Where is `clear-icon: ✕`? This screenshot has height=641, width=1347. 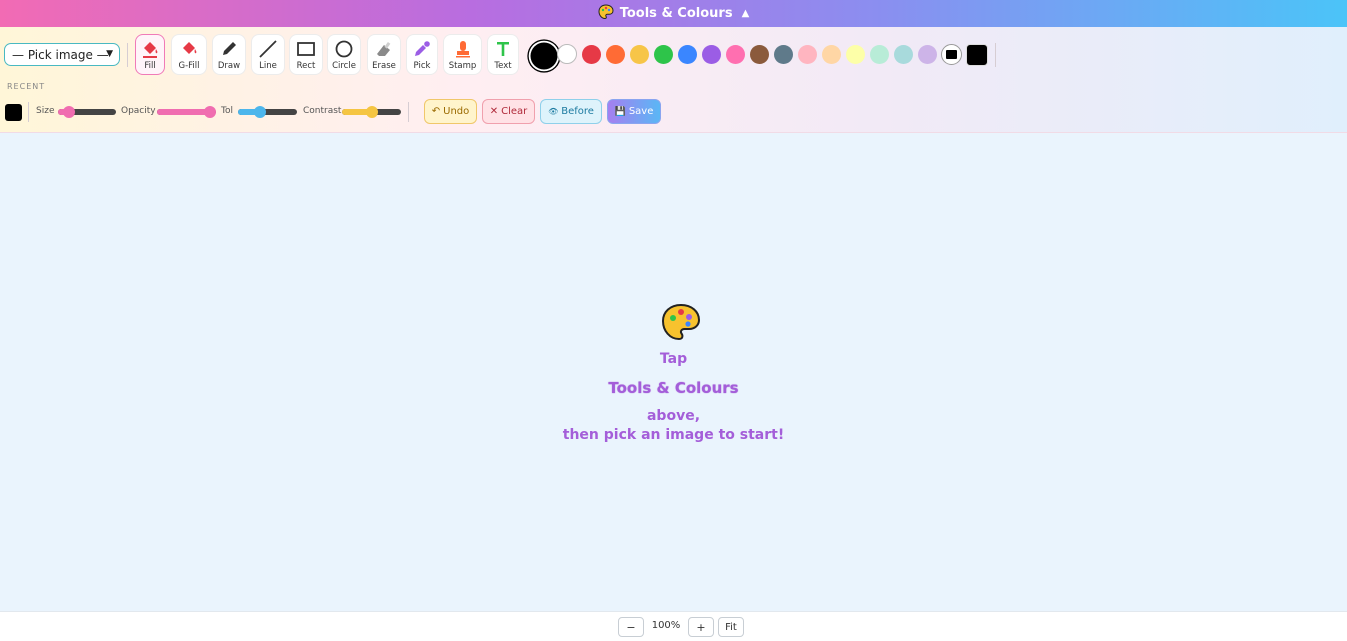
clear-icon: ✕ is located at coordinates (494, 111).